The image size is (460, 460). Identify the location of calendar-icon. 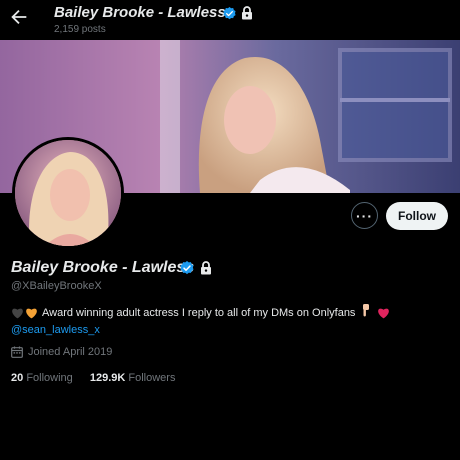
(17, 352).